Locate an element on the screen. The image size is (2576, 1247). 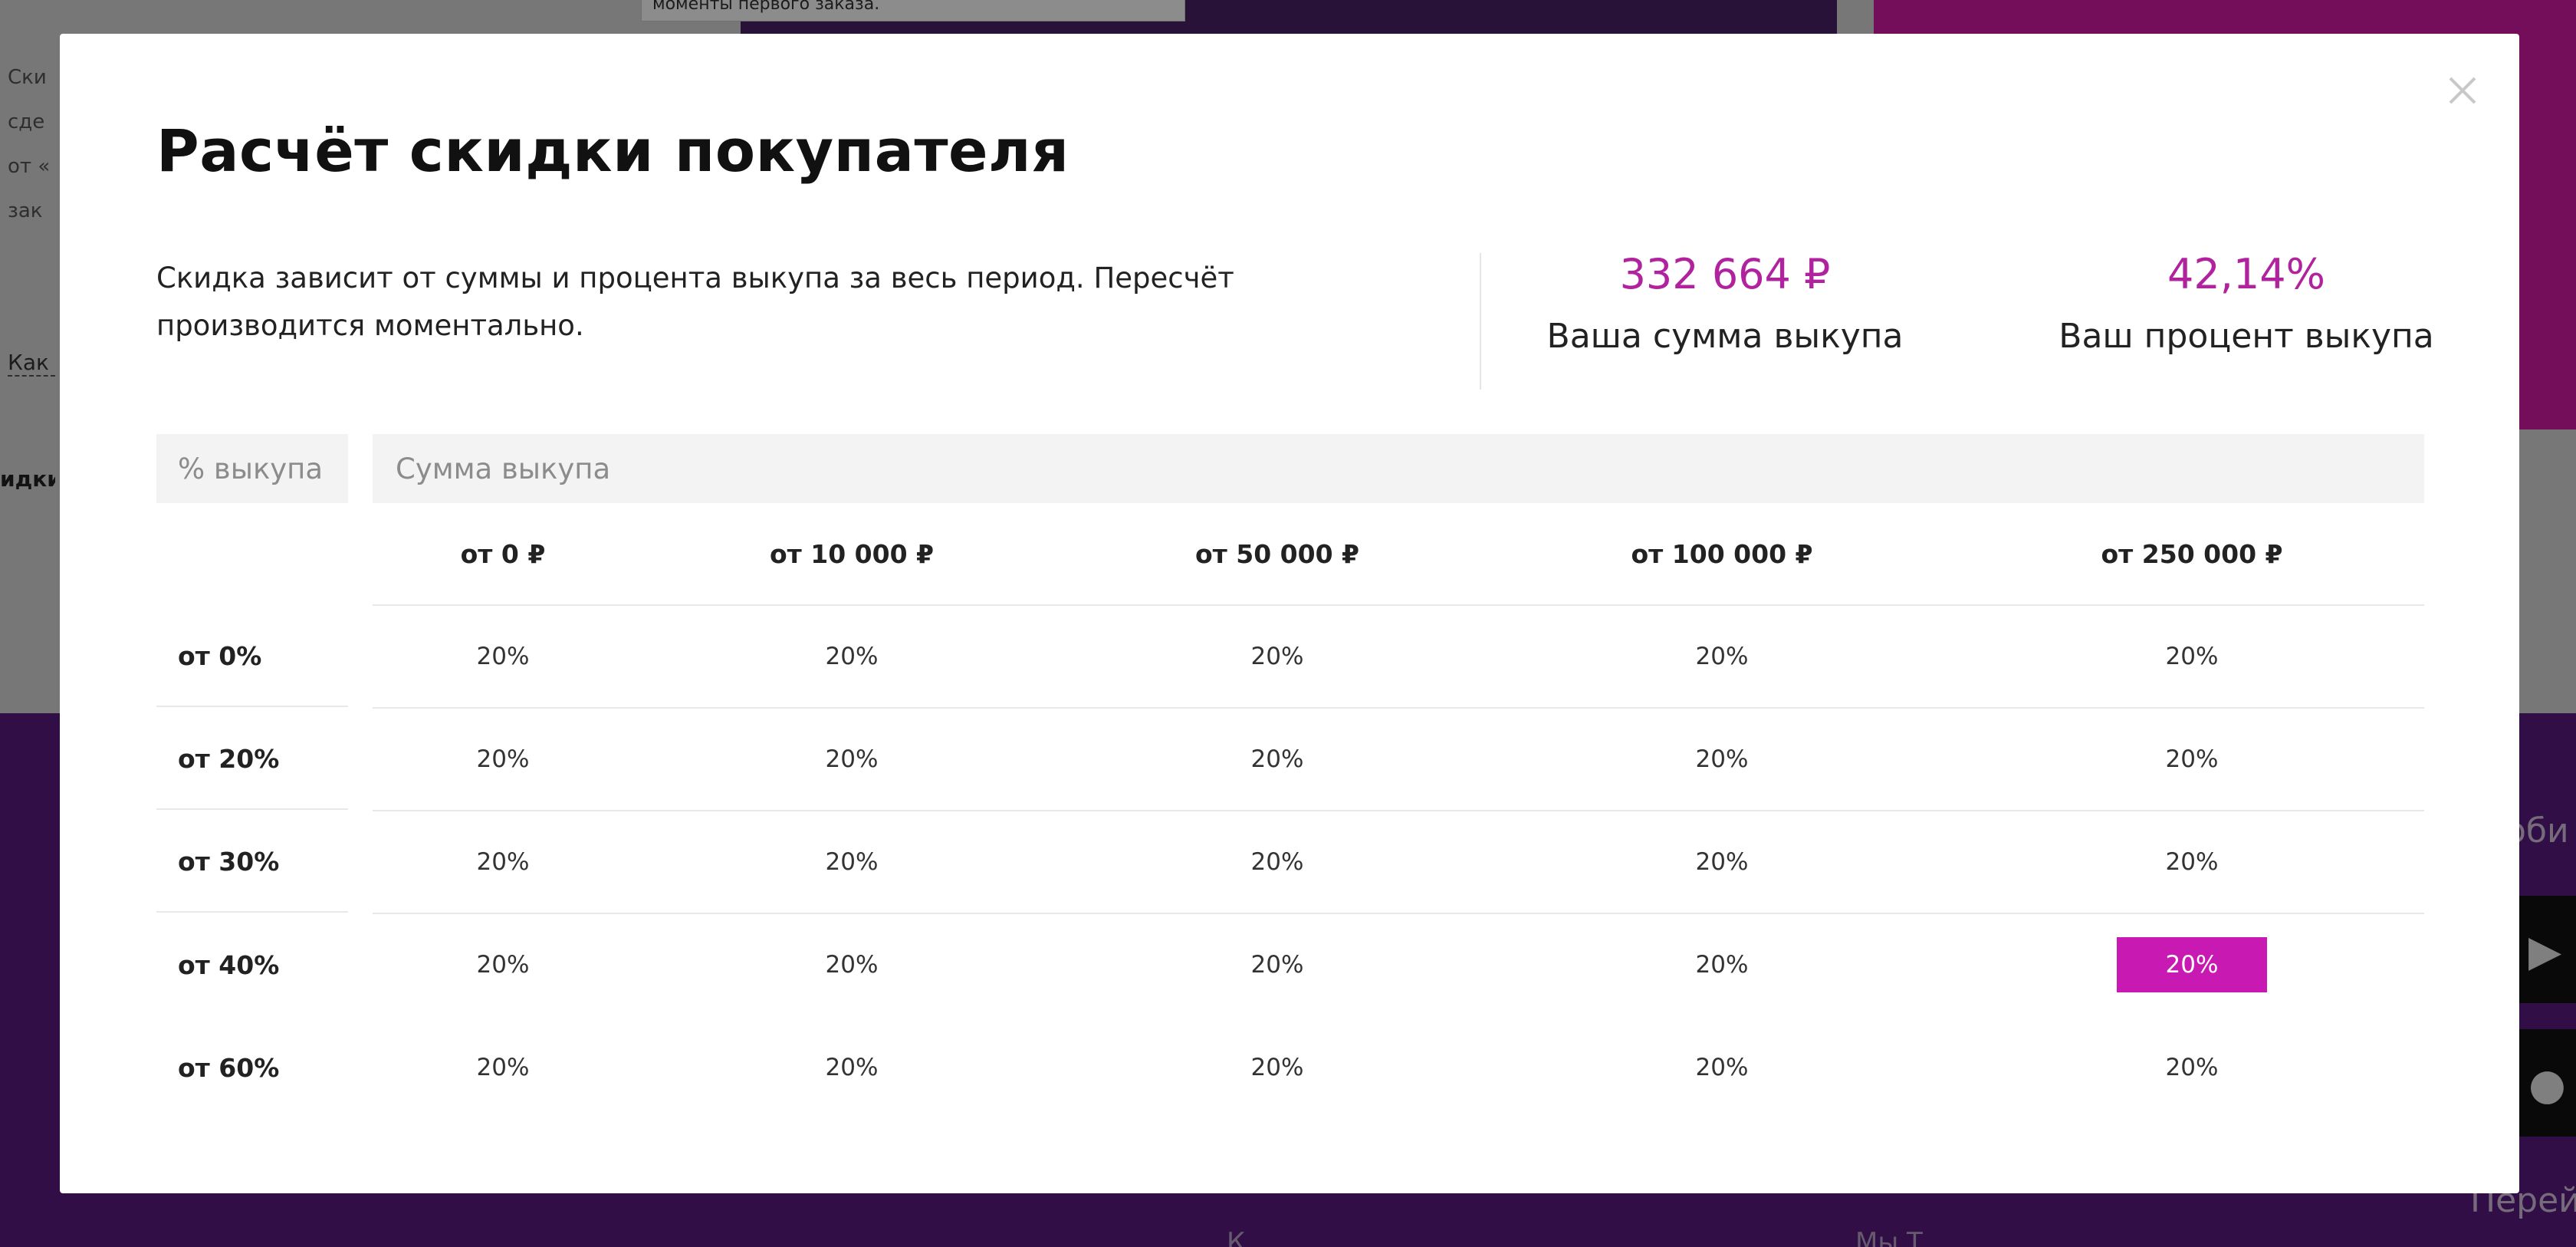
sum-column-header: Сумма выкупа is located at coordinates (1399, 469).